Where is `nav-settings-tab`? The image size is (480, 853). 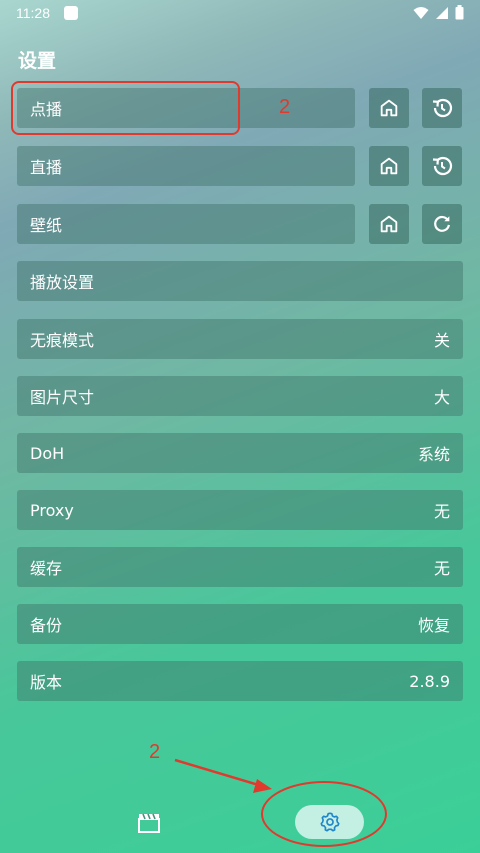
nav-settings-tab is located at coordinates (329, 822).